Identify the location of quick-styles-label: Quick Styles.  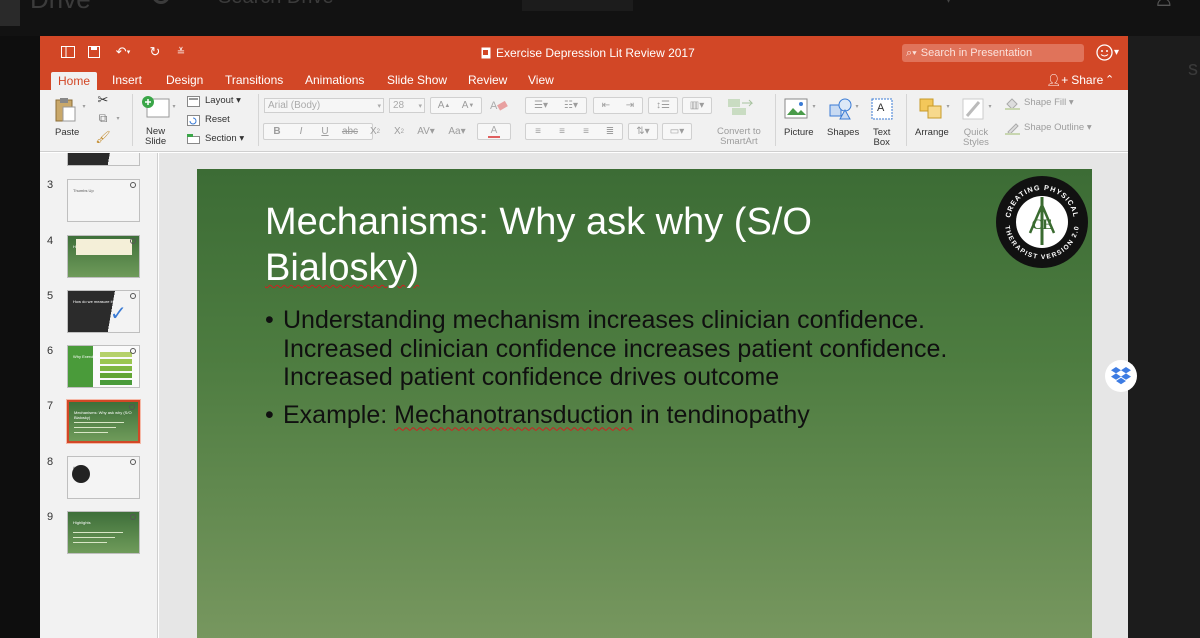
(976, 138).